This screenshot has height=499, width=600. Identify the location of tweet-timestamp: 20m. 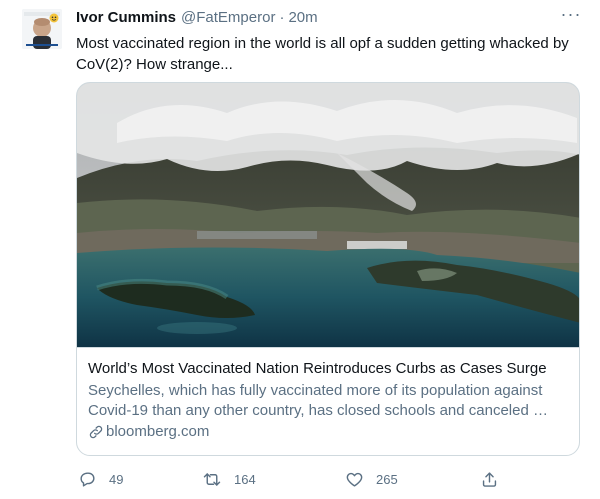
(302, 17).